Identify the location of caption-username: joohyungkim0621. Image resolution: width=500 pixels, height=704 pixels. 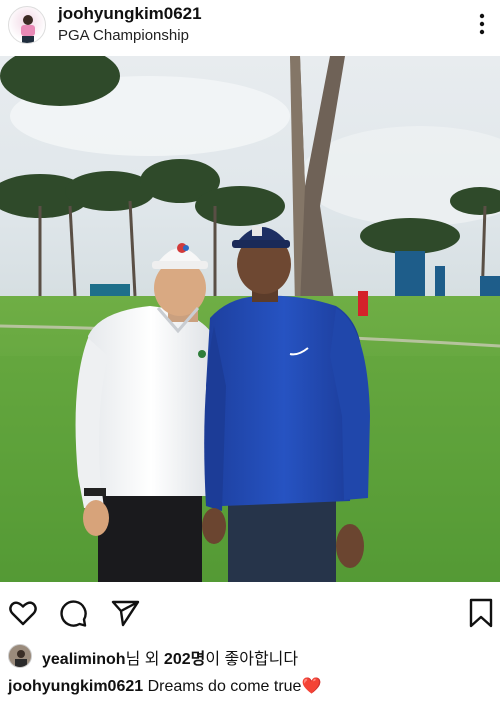
(75, 686).